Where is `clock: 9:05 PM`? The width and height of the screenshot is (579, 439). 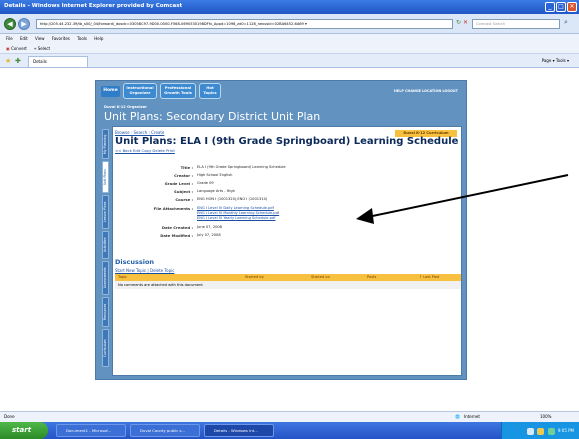
clock: 9:05 PM is located at coordinates (565, 430).